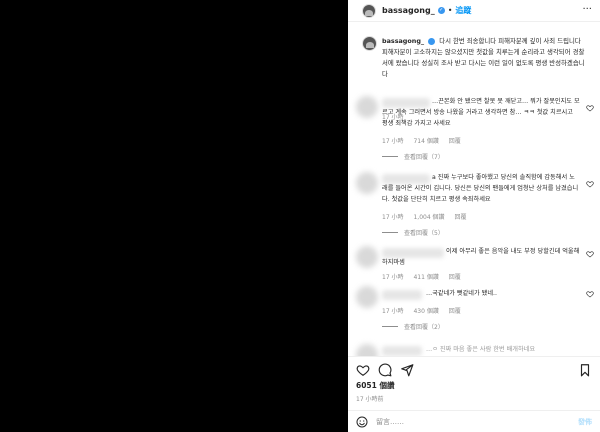 The height and width of the screenshot is (432, 600). Describe the element at coordinates (481, 257) in the screenshot. I see `comment-text: 이제 아무리 좋은 음악을 내도 부정 당할긴데 억울해 하지마셈` at that location.